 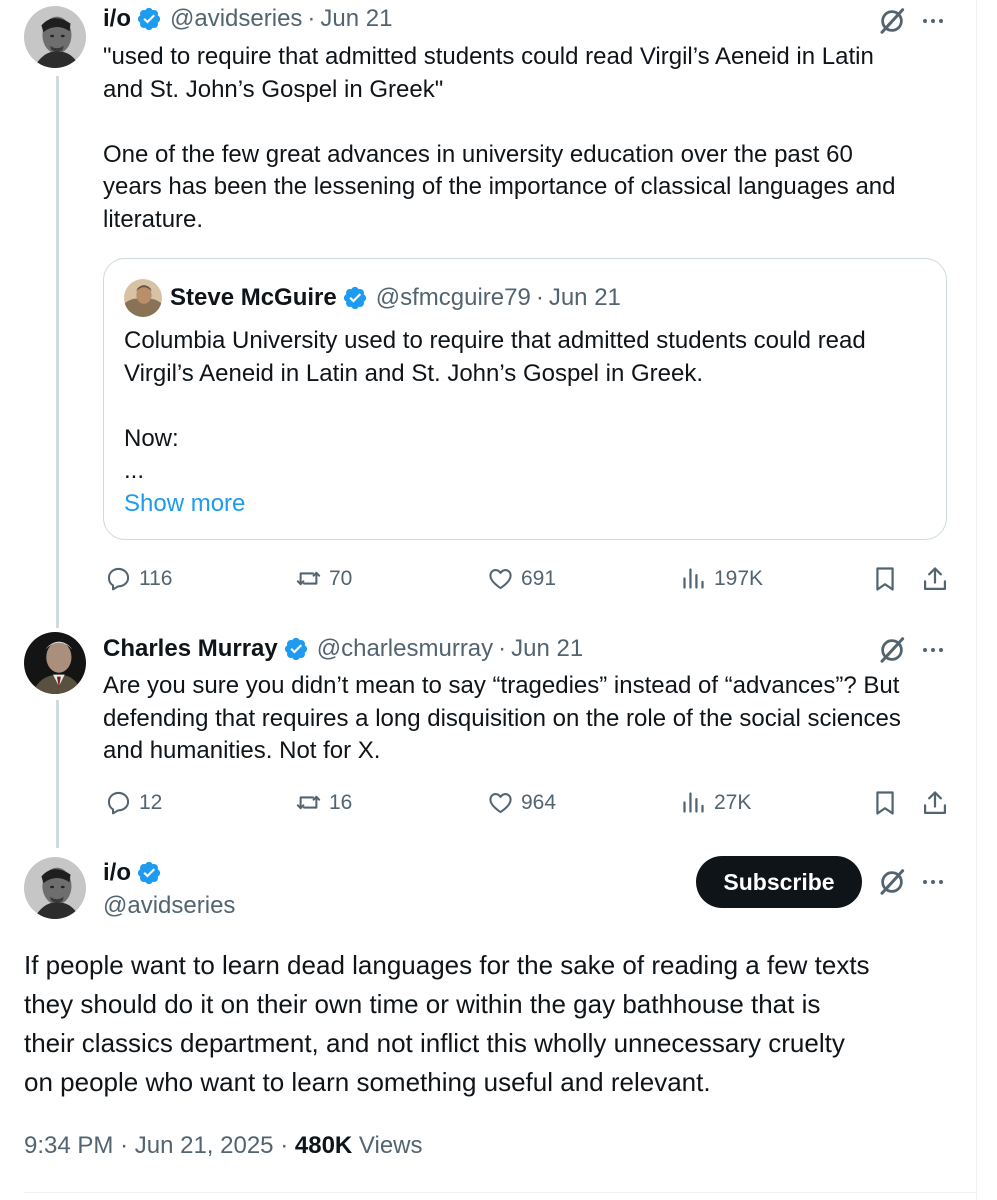 I want to click on reply-button: 12, so click(x=133, y=802).